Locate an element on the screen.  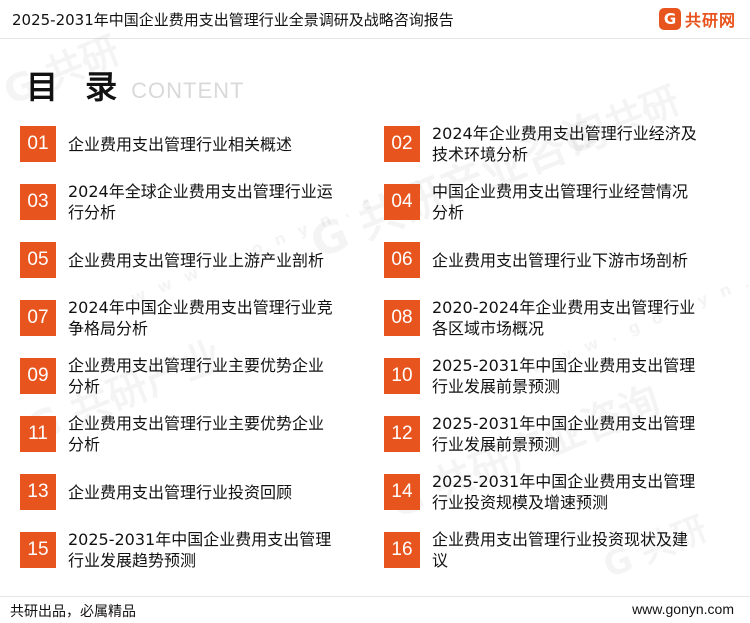
toc-item-number: 16 is located at coordinates (402, 550).